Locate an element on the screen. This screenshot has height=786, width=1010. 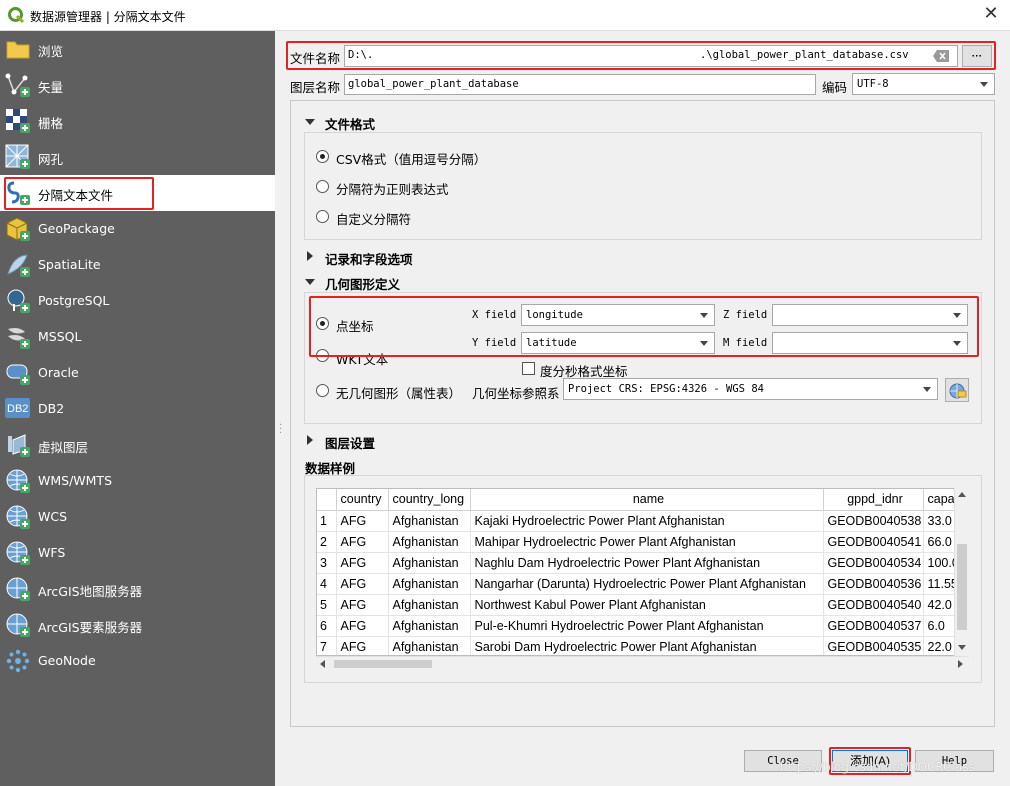
sidebar-item-virtual-layer: 虚拟图层 is located at coordinates (137, 445).